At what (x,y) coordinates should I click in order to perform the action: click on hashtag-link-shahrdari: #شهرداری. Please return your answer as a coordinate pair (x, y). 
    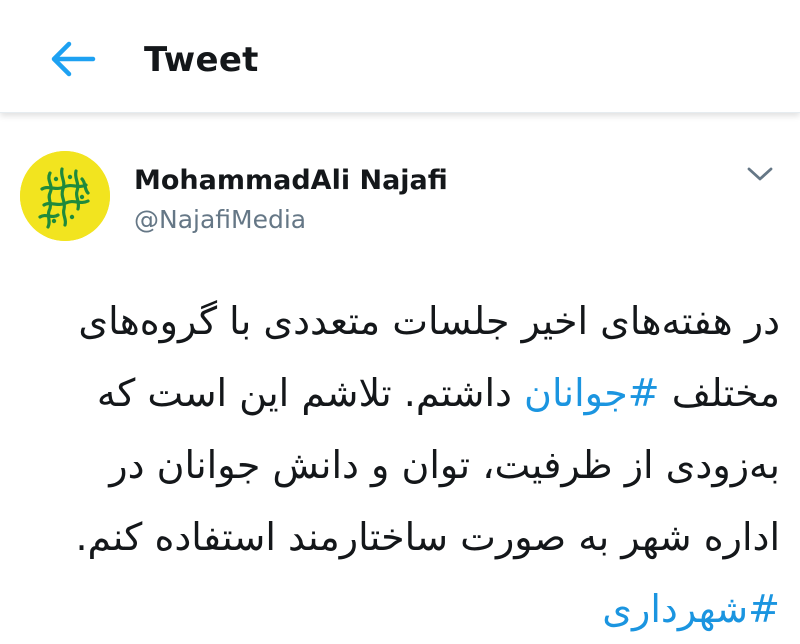
    Looking at the image, I should click on (691, 609).